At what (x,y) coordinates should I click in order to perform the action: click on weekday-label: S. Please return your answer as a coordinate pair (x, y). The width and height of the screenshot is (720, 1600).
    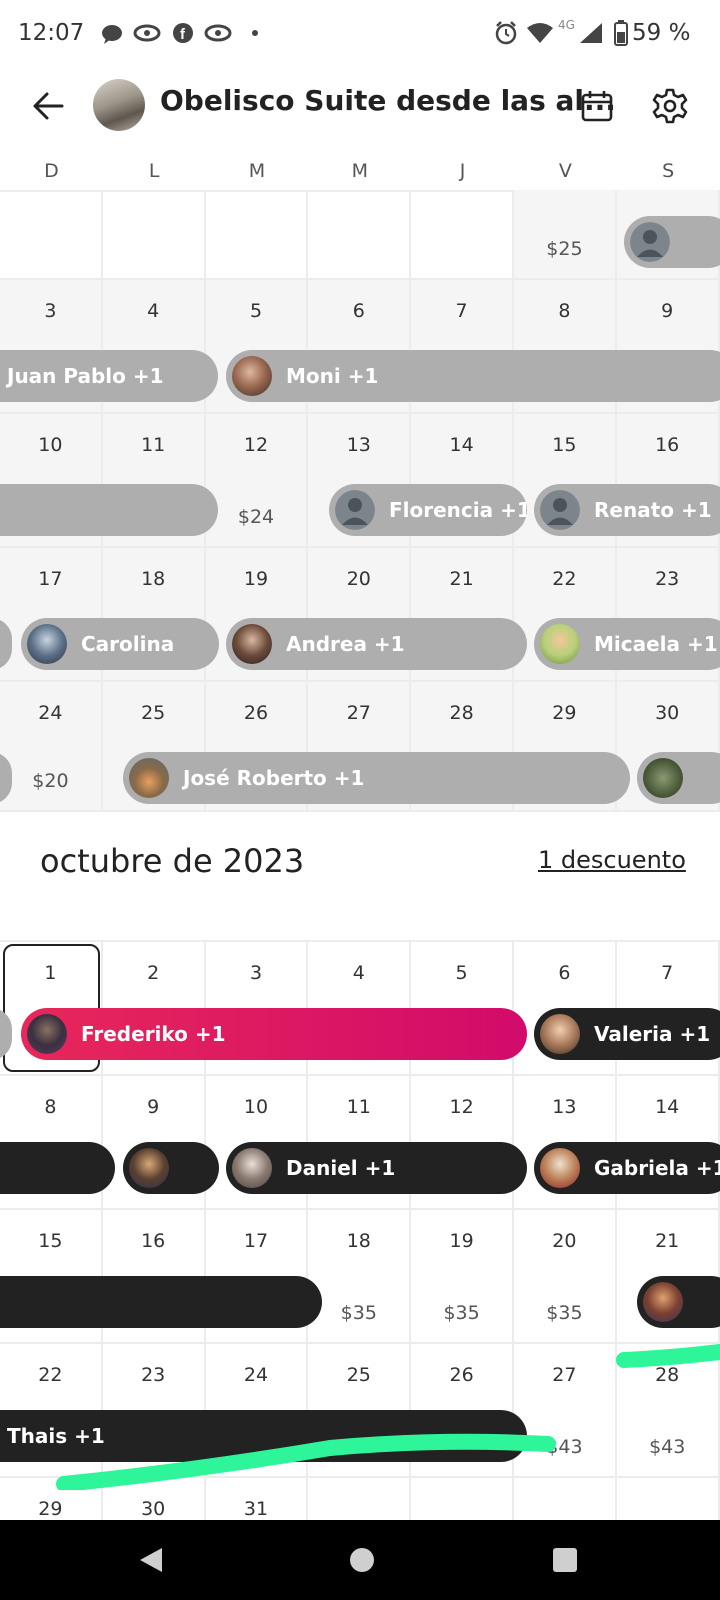
    Looking at the image, I should click on (668, 171).